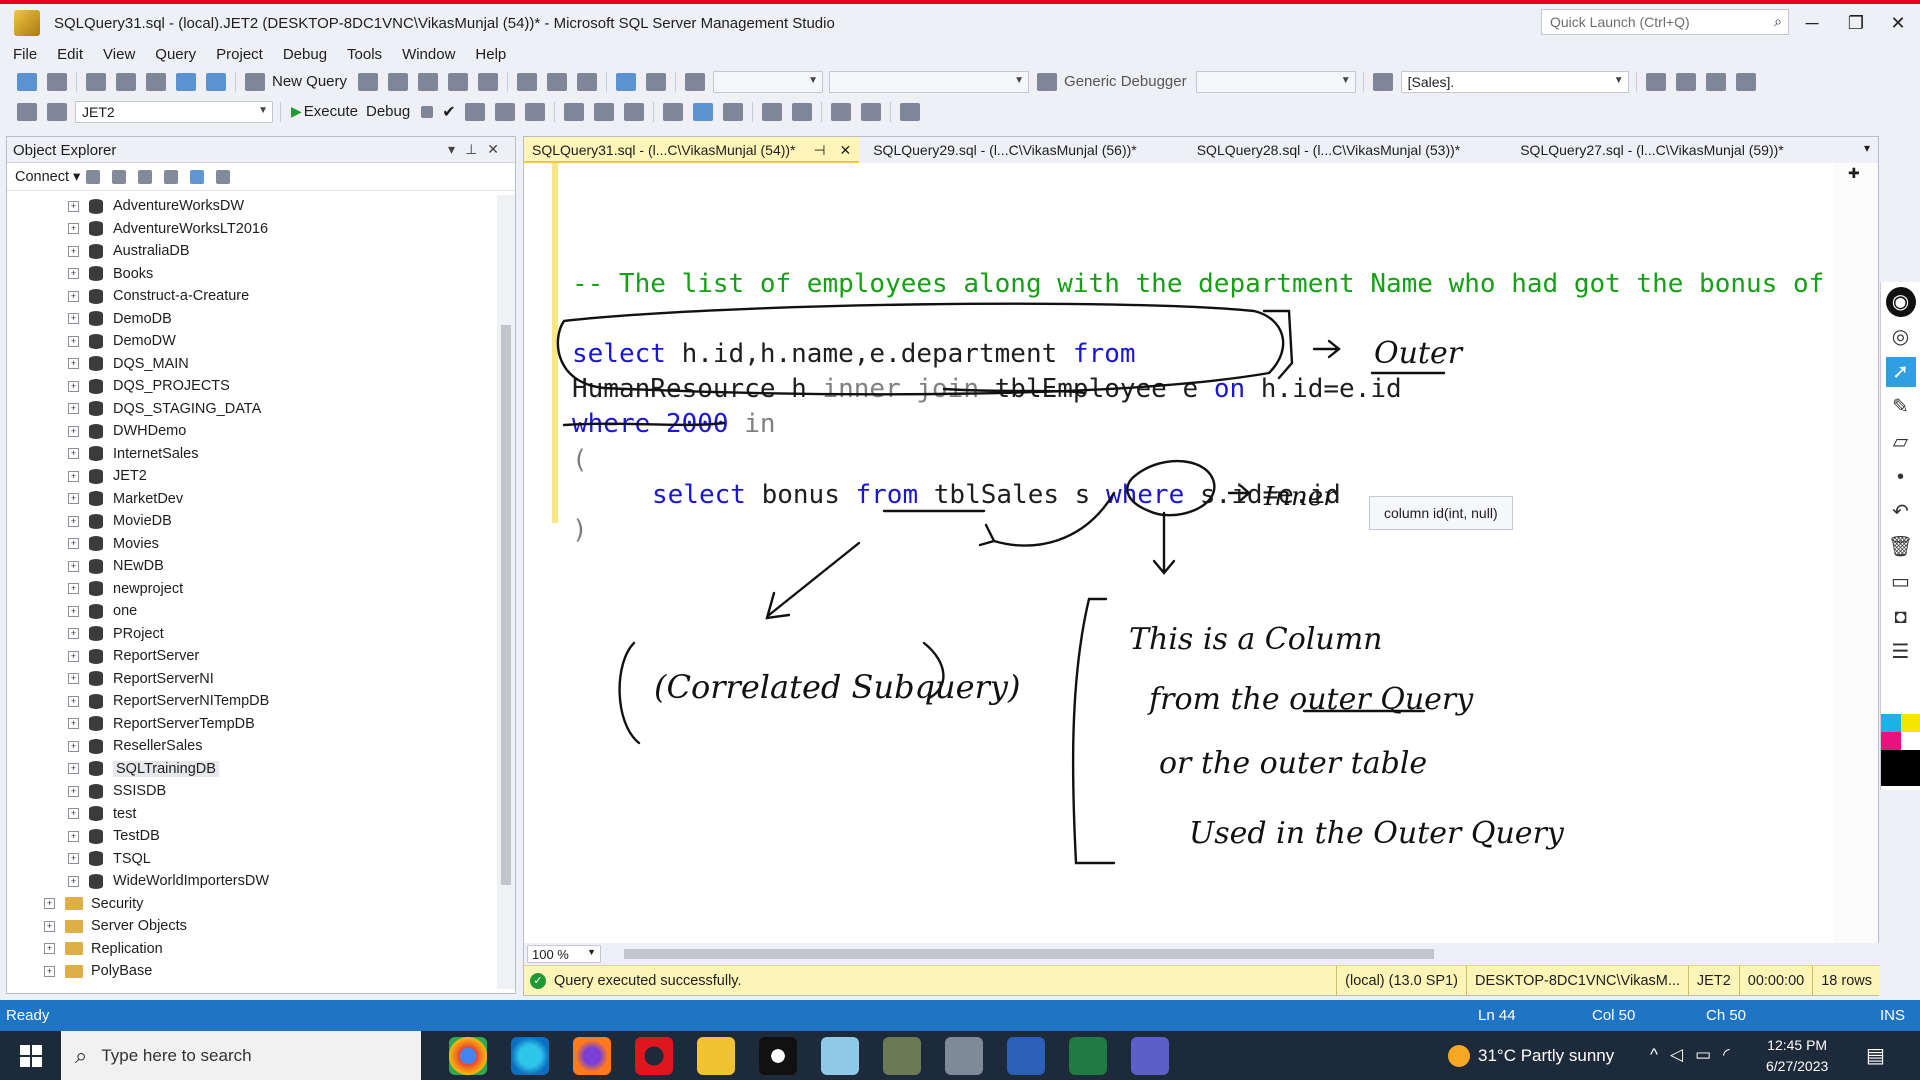 The width and height of the screenshot is (1920, 1080). I want to click on connect-dropdown: Connect ▾, so click(47, 177).